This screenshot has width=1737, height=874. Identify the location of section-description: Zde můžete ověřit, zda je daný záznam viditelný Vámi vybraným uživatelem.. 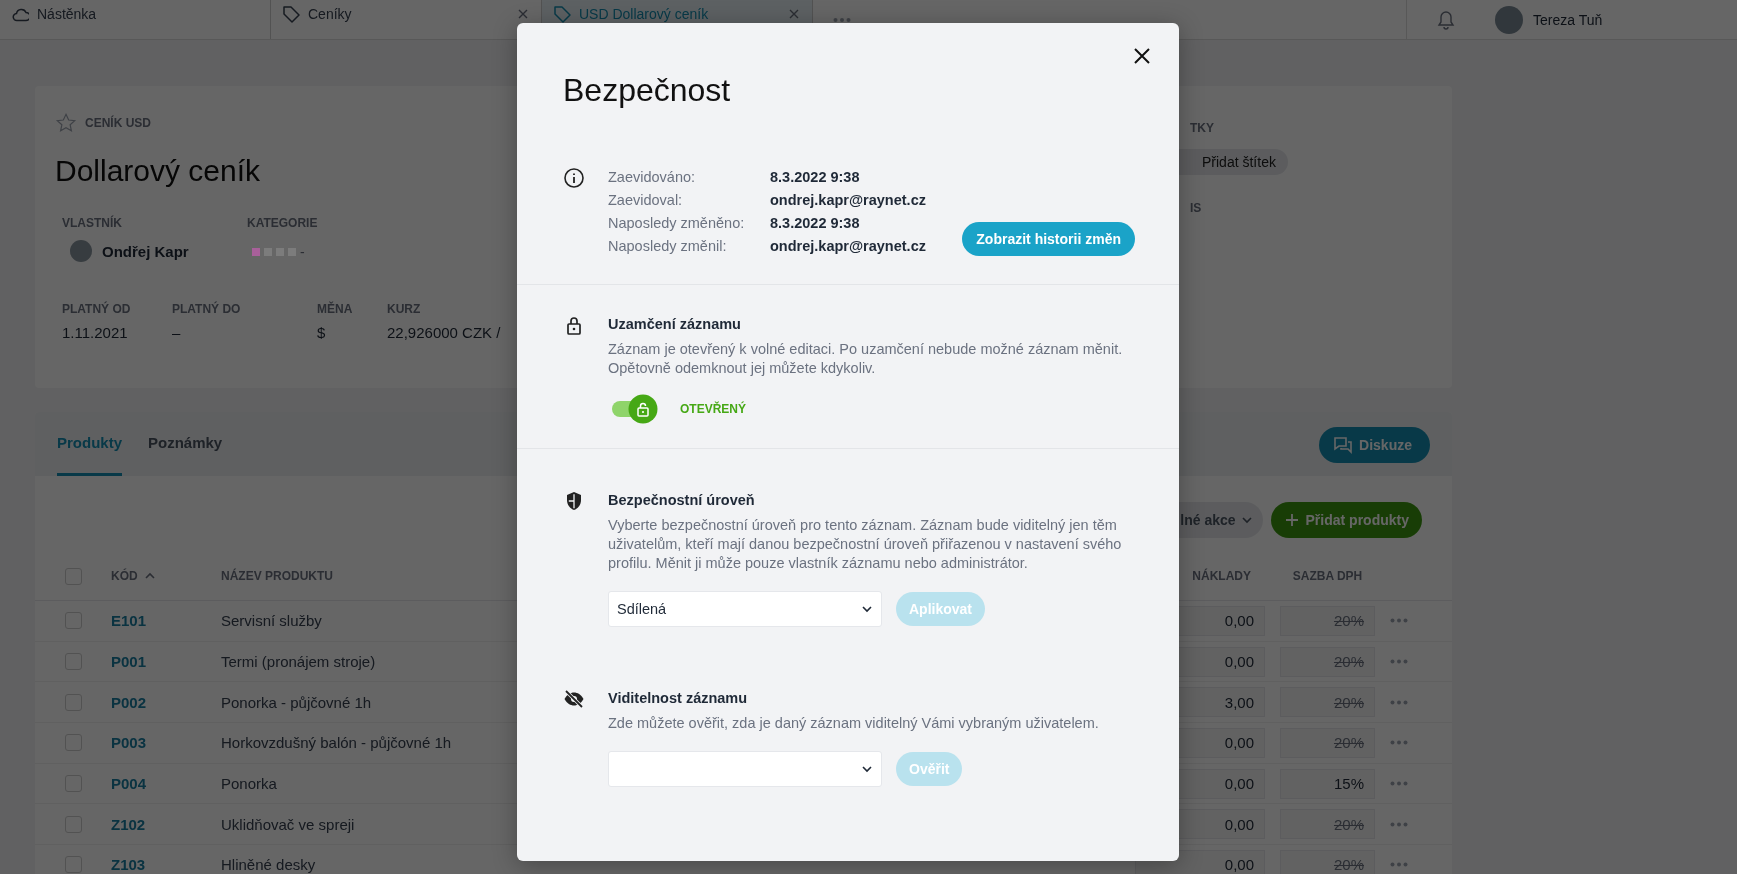
(854, 723).